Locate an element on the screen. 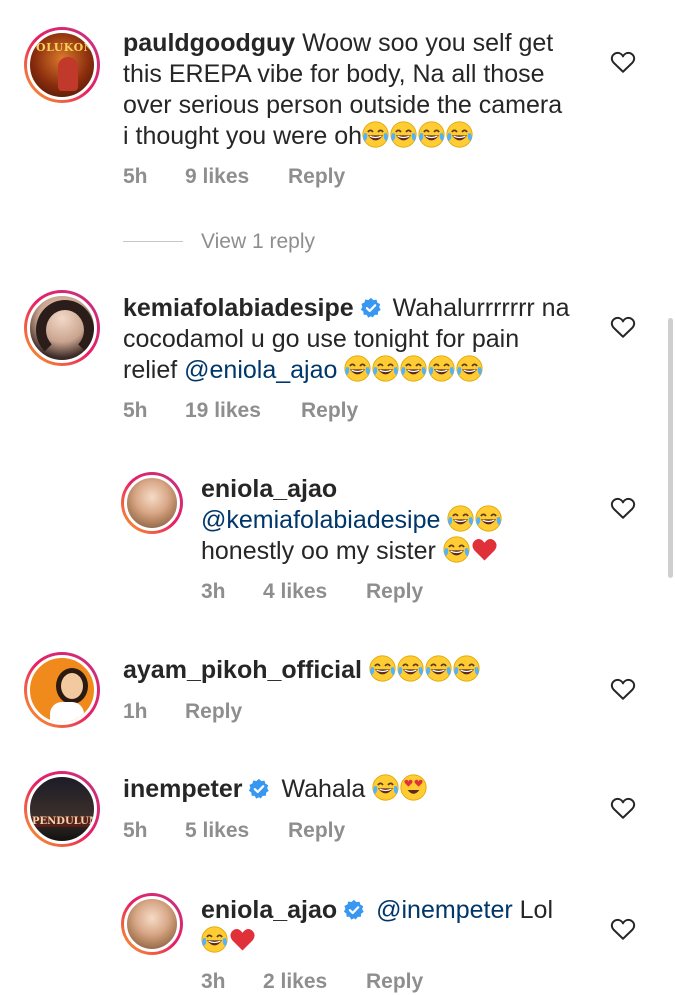  comment-likes: 9 likes is located at coordinates (217, 177).